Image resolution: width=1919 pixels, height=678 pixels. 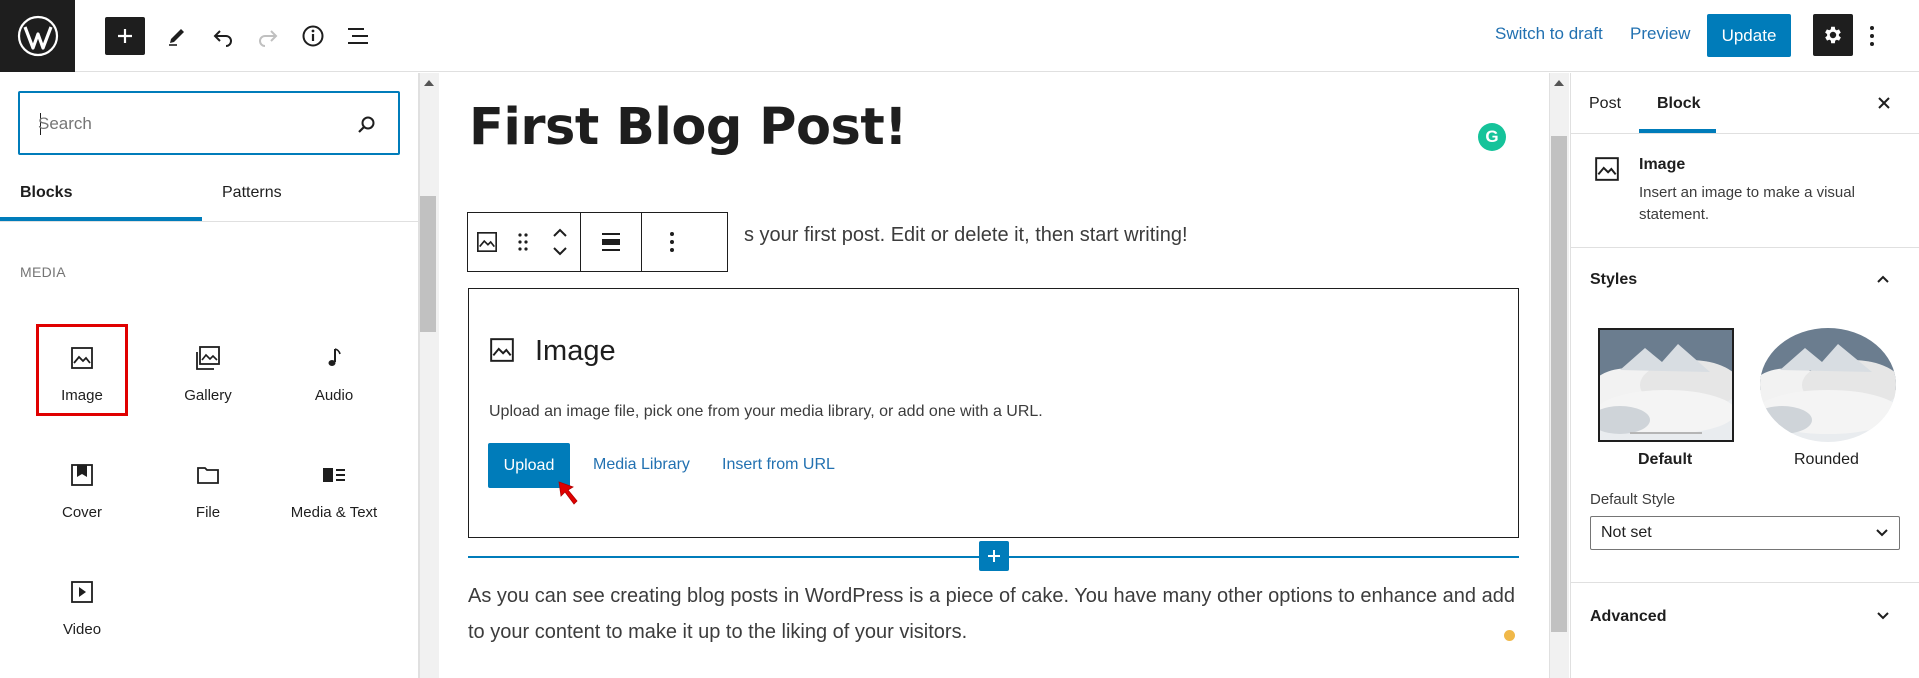 I want to click on undo-icon, so click(x=222, y=38).